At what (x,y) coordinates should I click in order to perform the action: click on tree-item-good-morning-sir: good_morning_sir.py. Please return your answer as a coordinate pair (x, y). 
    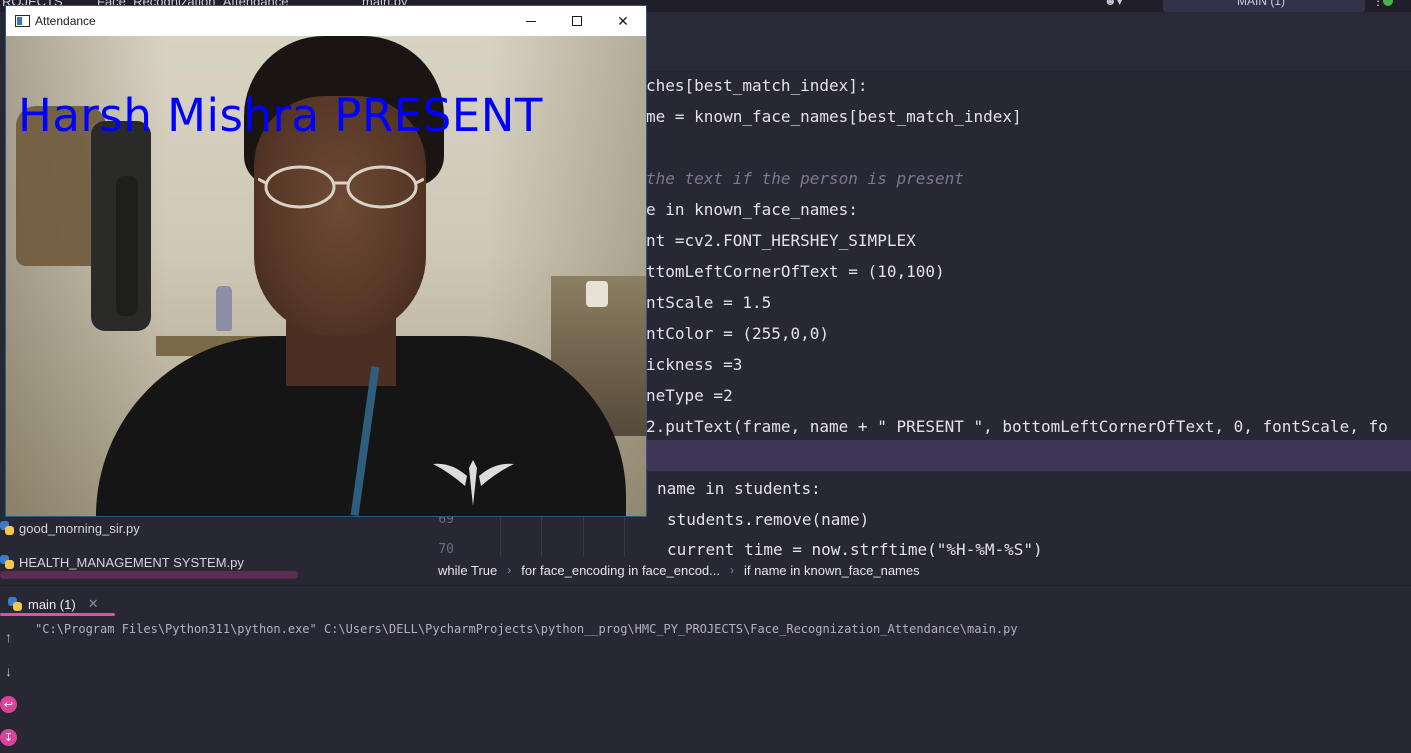
    Looking at the image, I should click on (70, 528).